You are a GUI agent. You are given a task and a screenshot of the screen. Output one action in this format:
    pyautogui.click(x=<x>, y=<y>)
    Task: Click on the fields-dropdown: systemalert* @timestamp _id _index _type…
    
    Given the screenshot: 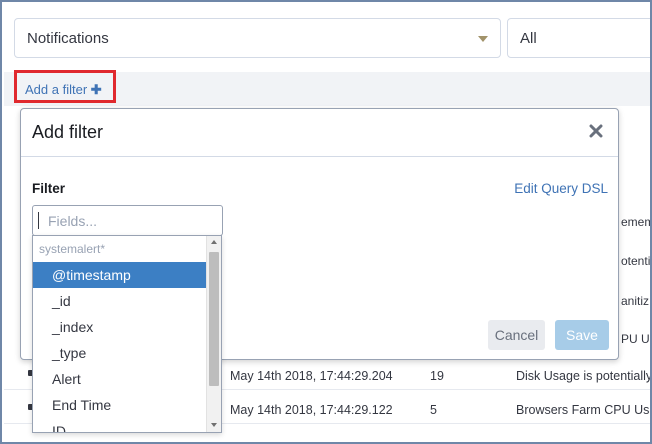 What is the action you would take?
    pyautogui.click(x=127, y=334)
    